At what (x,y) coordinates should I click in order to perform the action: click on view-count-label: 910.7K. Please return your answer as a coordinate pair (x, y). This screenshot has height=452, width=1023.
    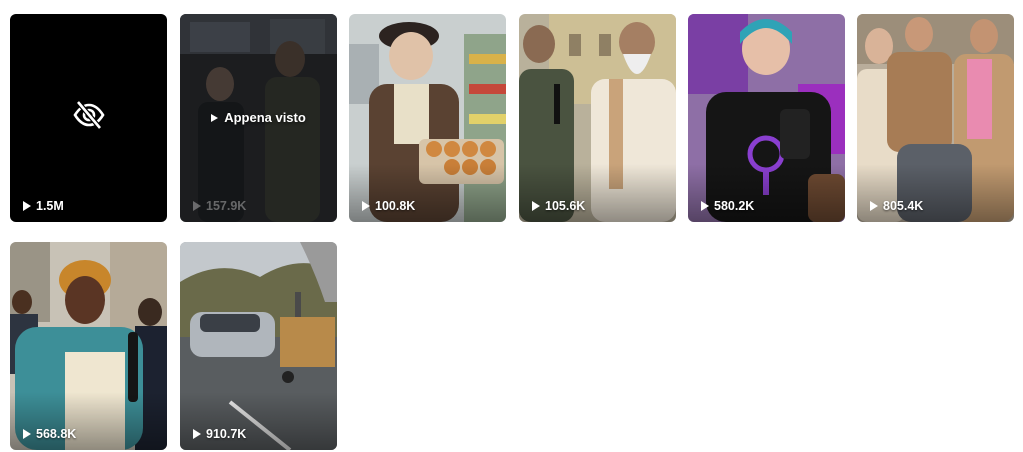
    Looking at the image, I should click on (226, 434).